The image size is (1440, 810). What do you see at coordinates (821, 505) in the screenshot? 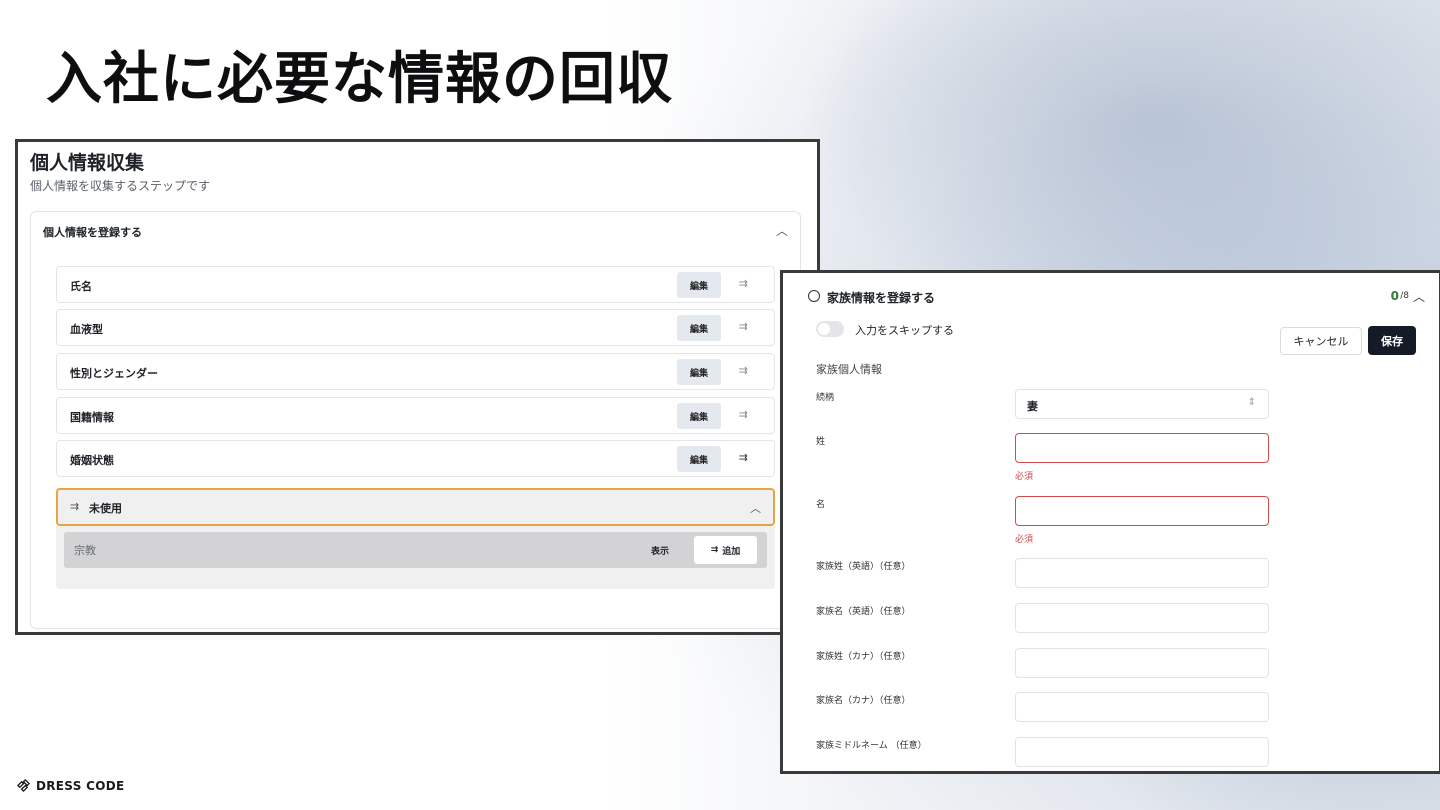
I see `field-label: 名` at bounding box center [821, 505].